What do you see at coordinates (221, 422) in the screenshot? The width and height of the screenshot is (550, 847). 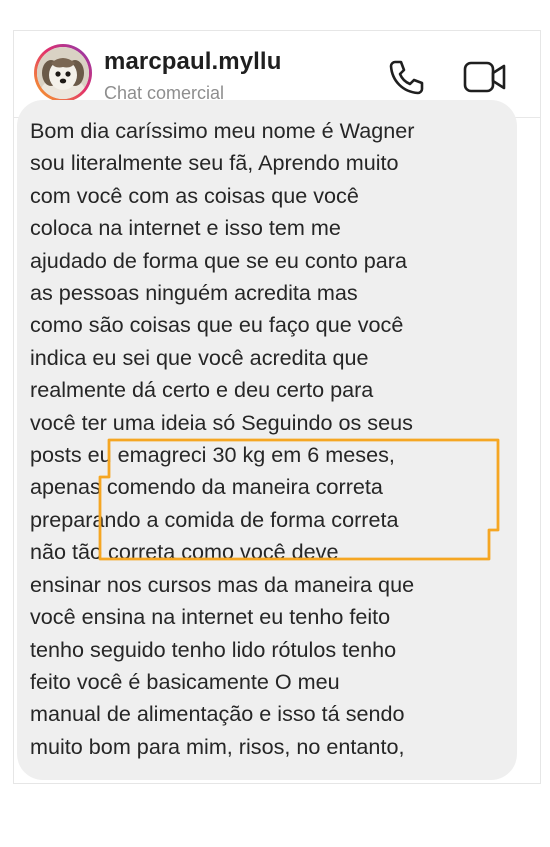 I see `message-line: você ter uma ideia só Seguindo os seus` at bounding box center [221, 422].